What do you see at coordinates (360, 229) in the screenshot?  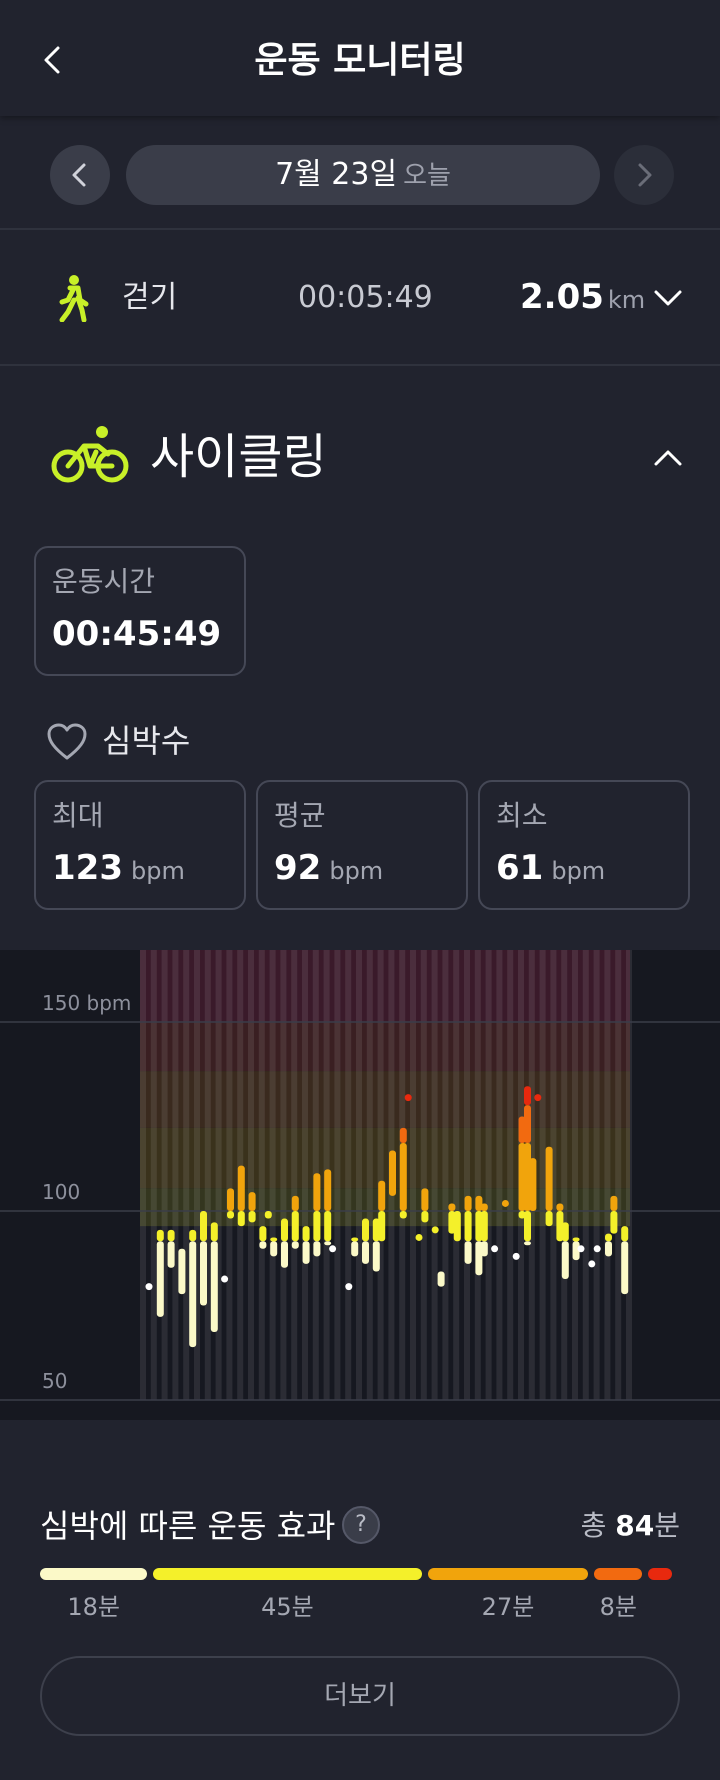 I see `divider` at bounding box center [360, 229].